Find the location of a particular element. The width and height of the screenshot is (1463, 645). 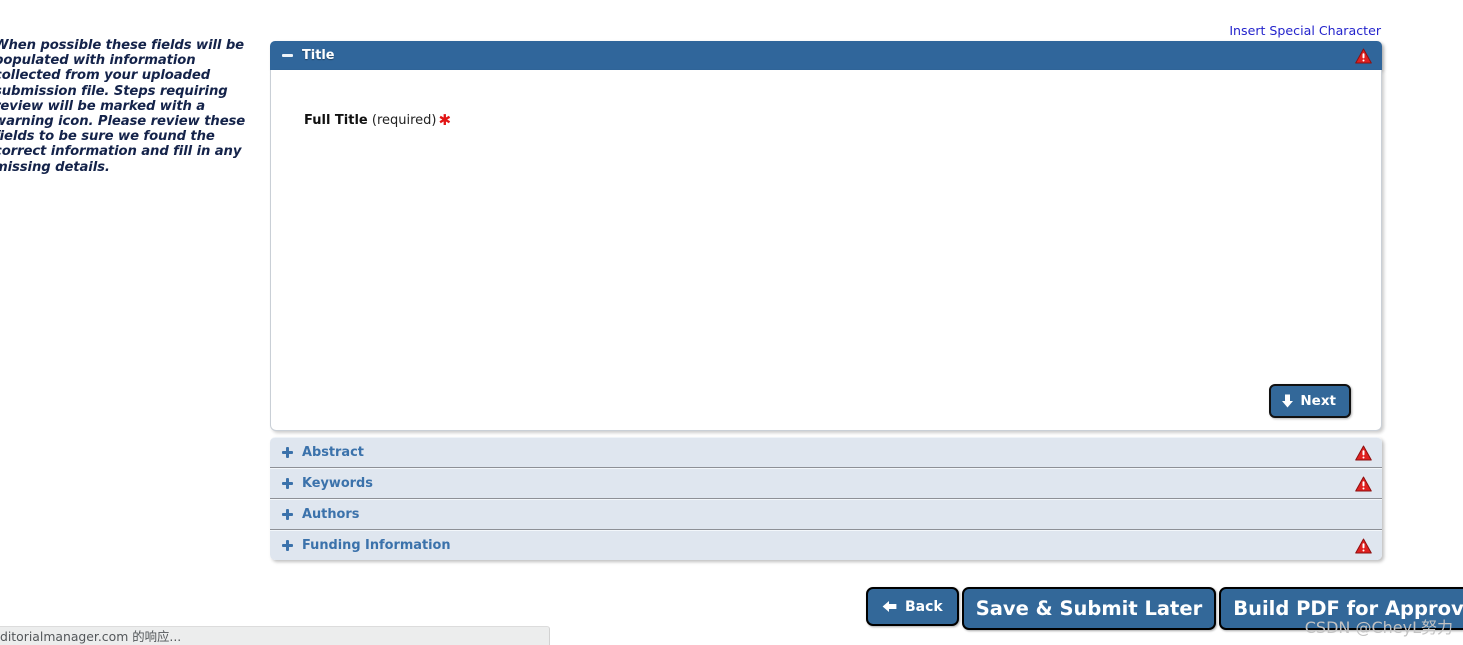

section-authors: Authors is located at coordinates (826, 514).